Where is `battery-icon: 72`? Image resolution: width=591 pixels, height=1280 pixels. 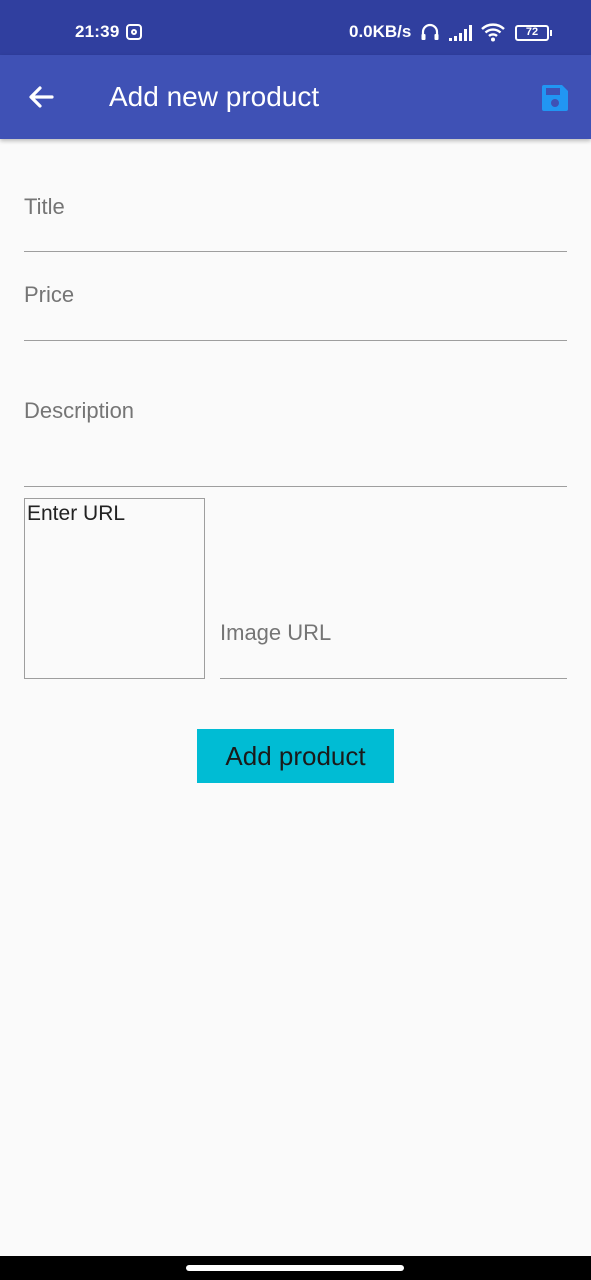
battery-icon: 72 is located at coordinates (532, 33).